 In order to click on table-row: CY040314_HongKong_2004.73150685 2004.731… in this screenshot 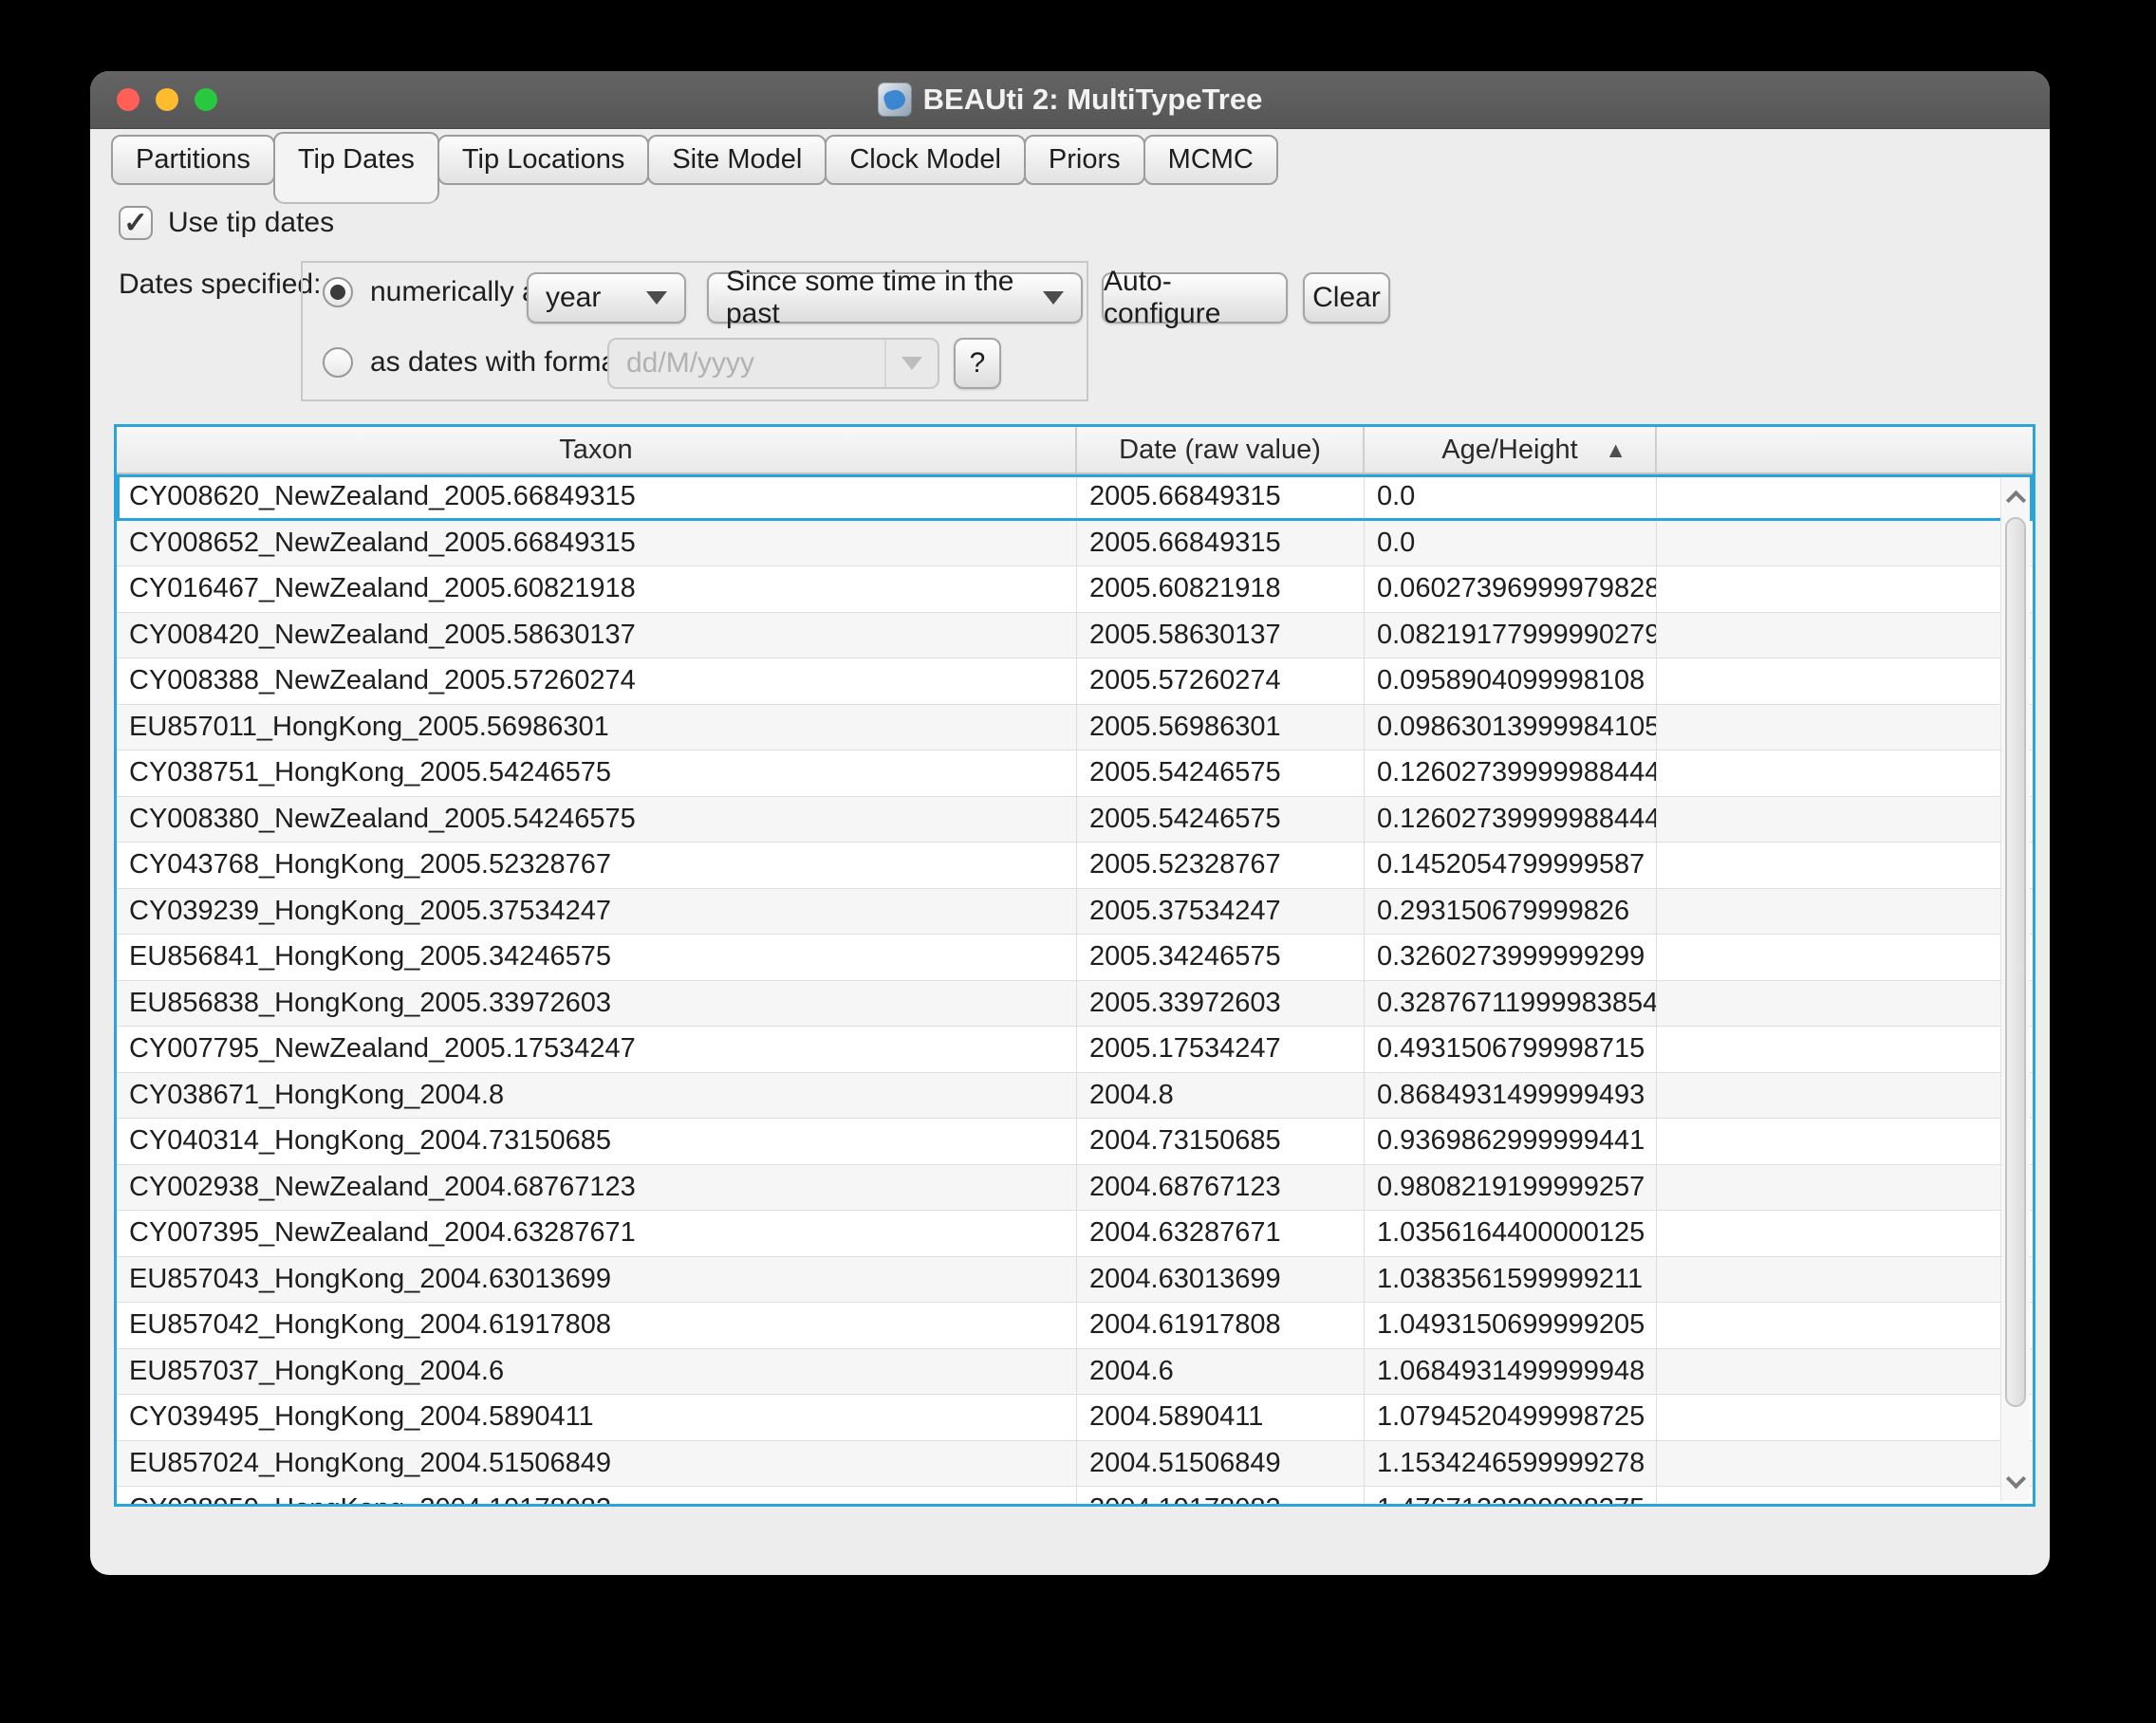, I will do `click(1075, 1142)`.